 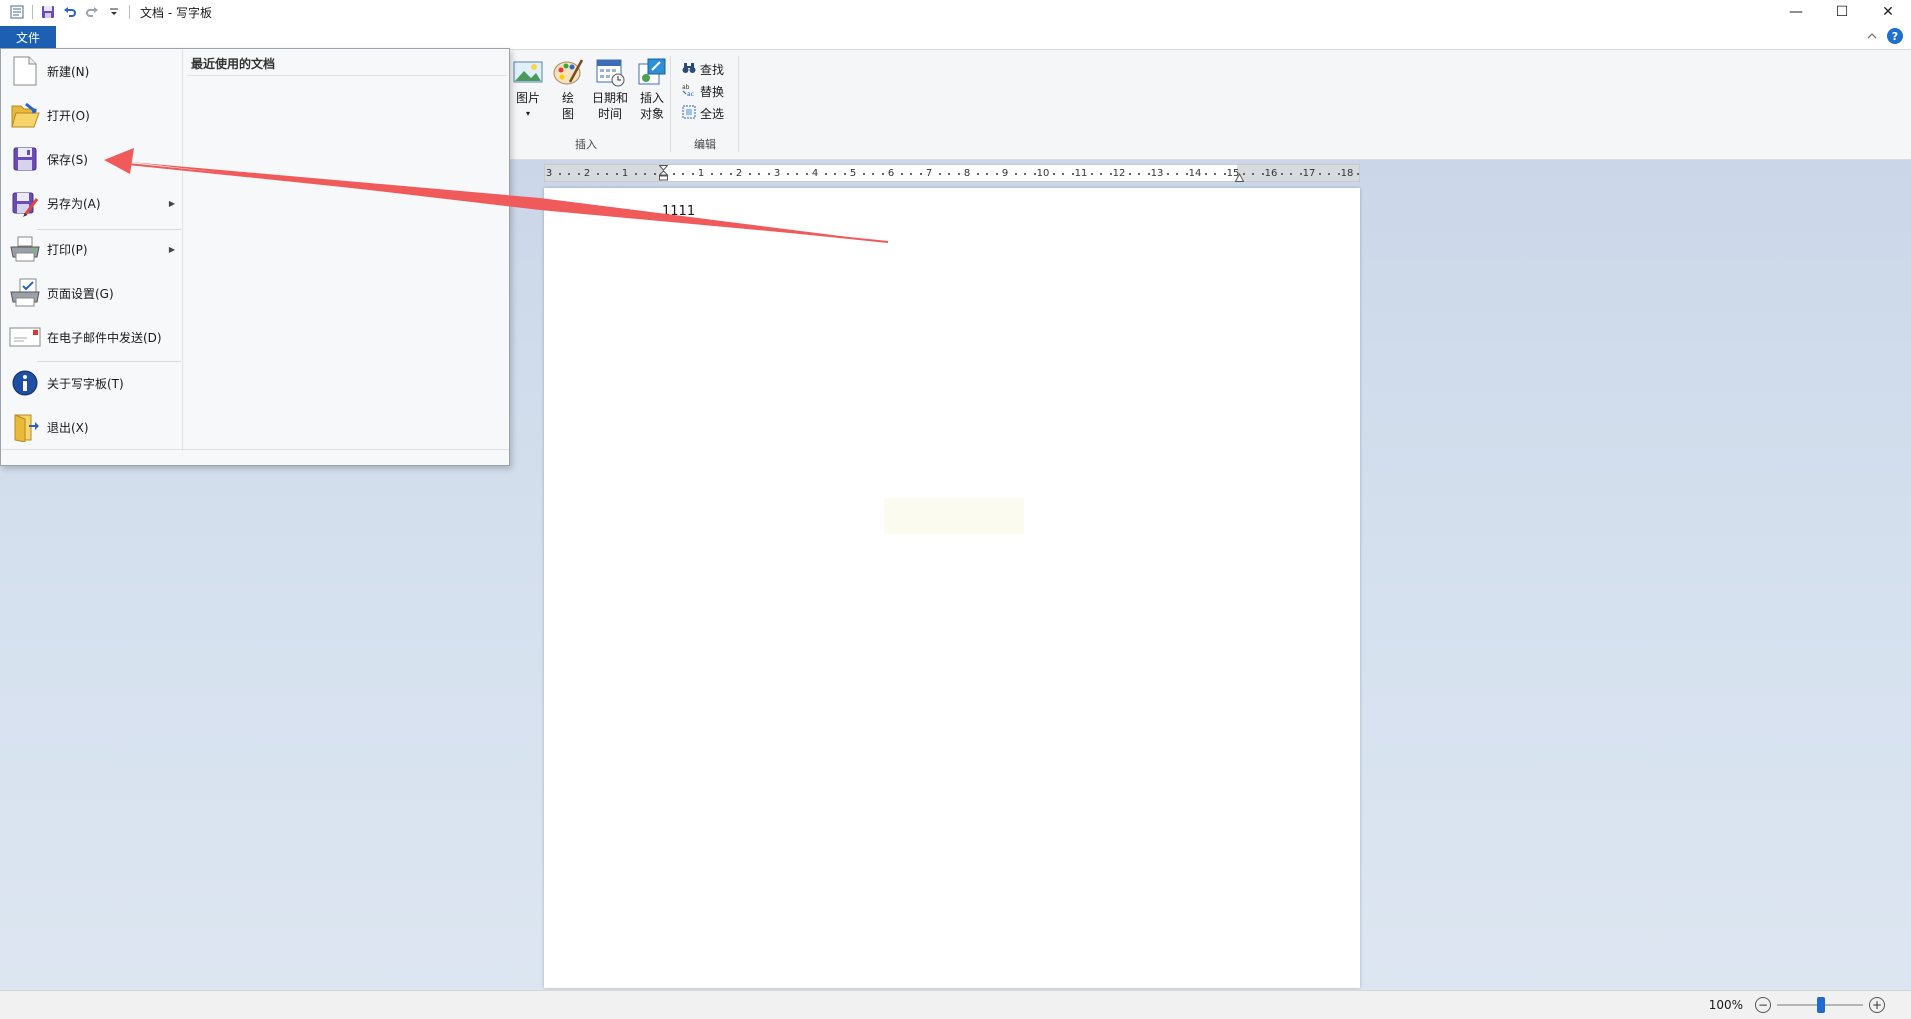 What do you see at coordinates (955, 37) in the screenshot?
I see `ribbon-tab-strip: ?` at bounding box center [955, 37].